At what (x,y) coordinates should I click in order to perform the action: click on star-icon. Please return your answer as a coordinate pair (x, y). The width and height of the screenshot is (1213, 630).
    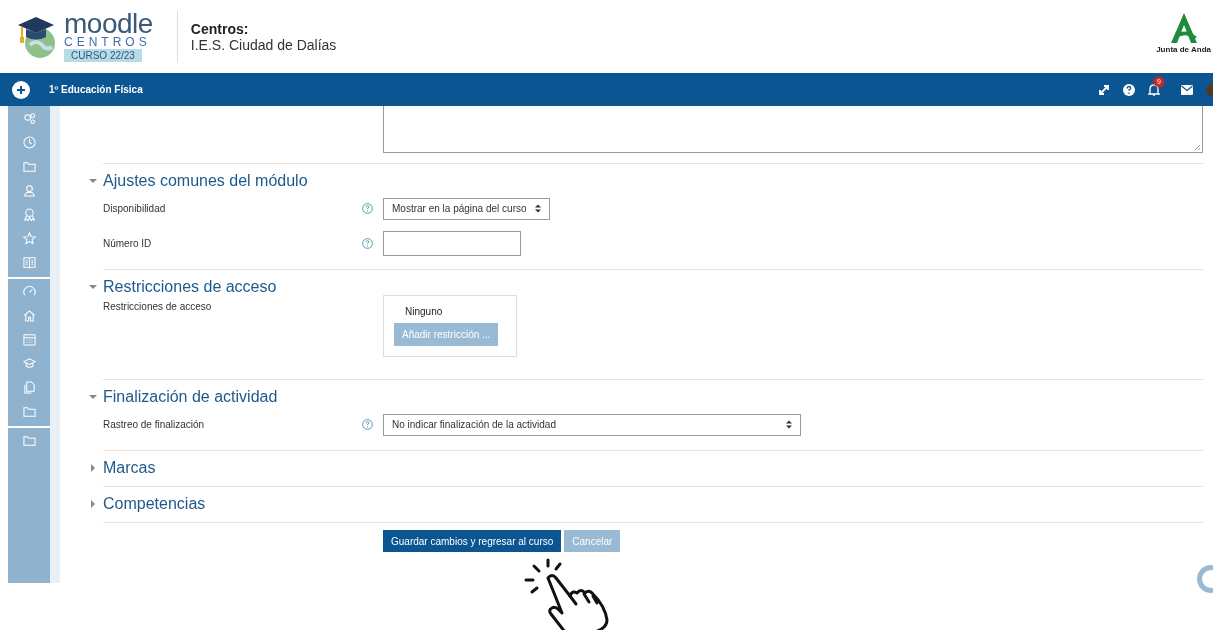
    Looking at the image, I should click on (29, 238).